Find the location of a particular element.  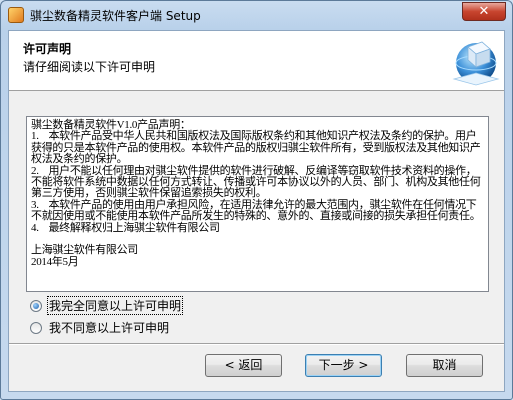

disagree-option: 我不同意以上许可申明 is located at coordinates (100, 327).